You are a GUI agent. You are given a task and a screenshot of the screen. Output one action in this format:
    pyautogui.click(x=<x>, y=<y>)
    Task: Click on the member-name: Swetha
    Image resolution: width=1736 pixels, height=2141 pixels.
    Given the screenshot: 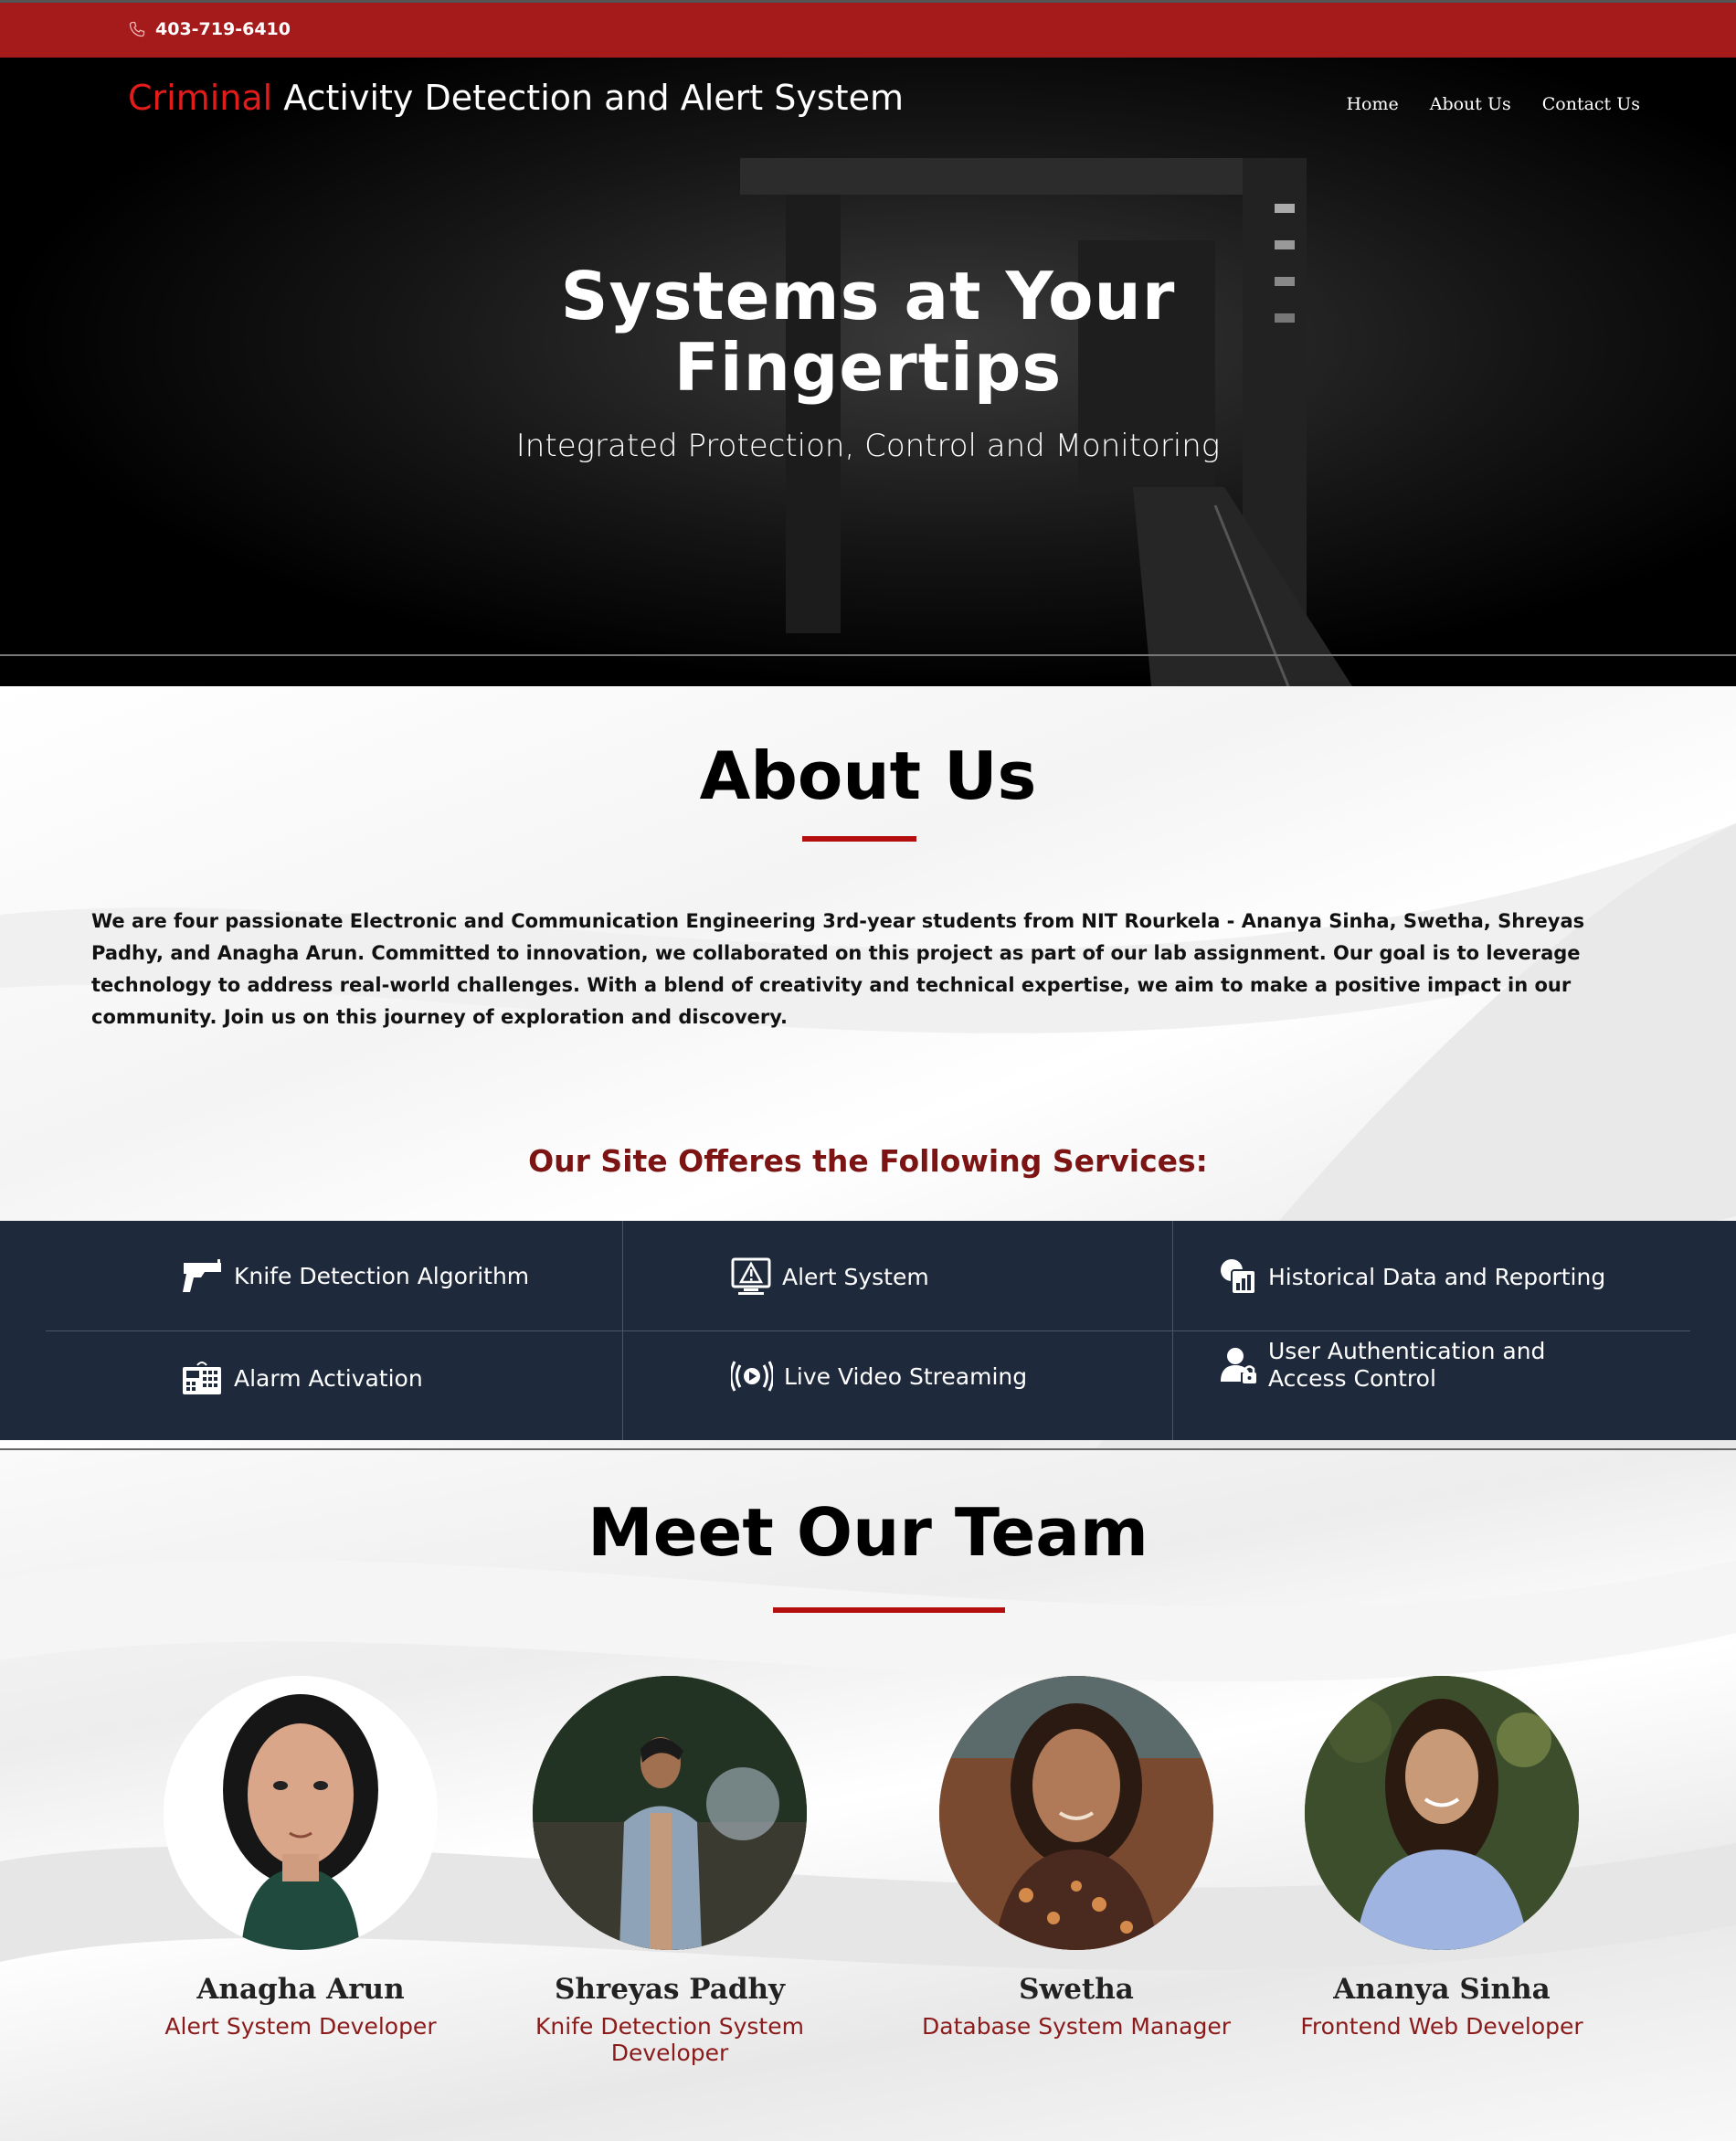 What is the action you would take?
    pyautogui.click(x=1076, y=1990)
    